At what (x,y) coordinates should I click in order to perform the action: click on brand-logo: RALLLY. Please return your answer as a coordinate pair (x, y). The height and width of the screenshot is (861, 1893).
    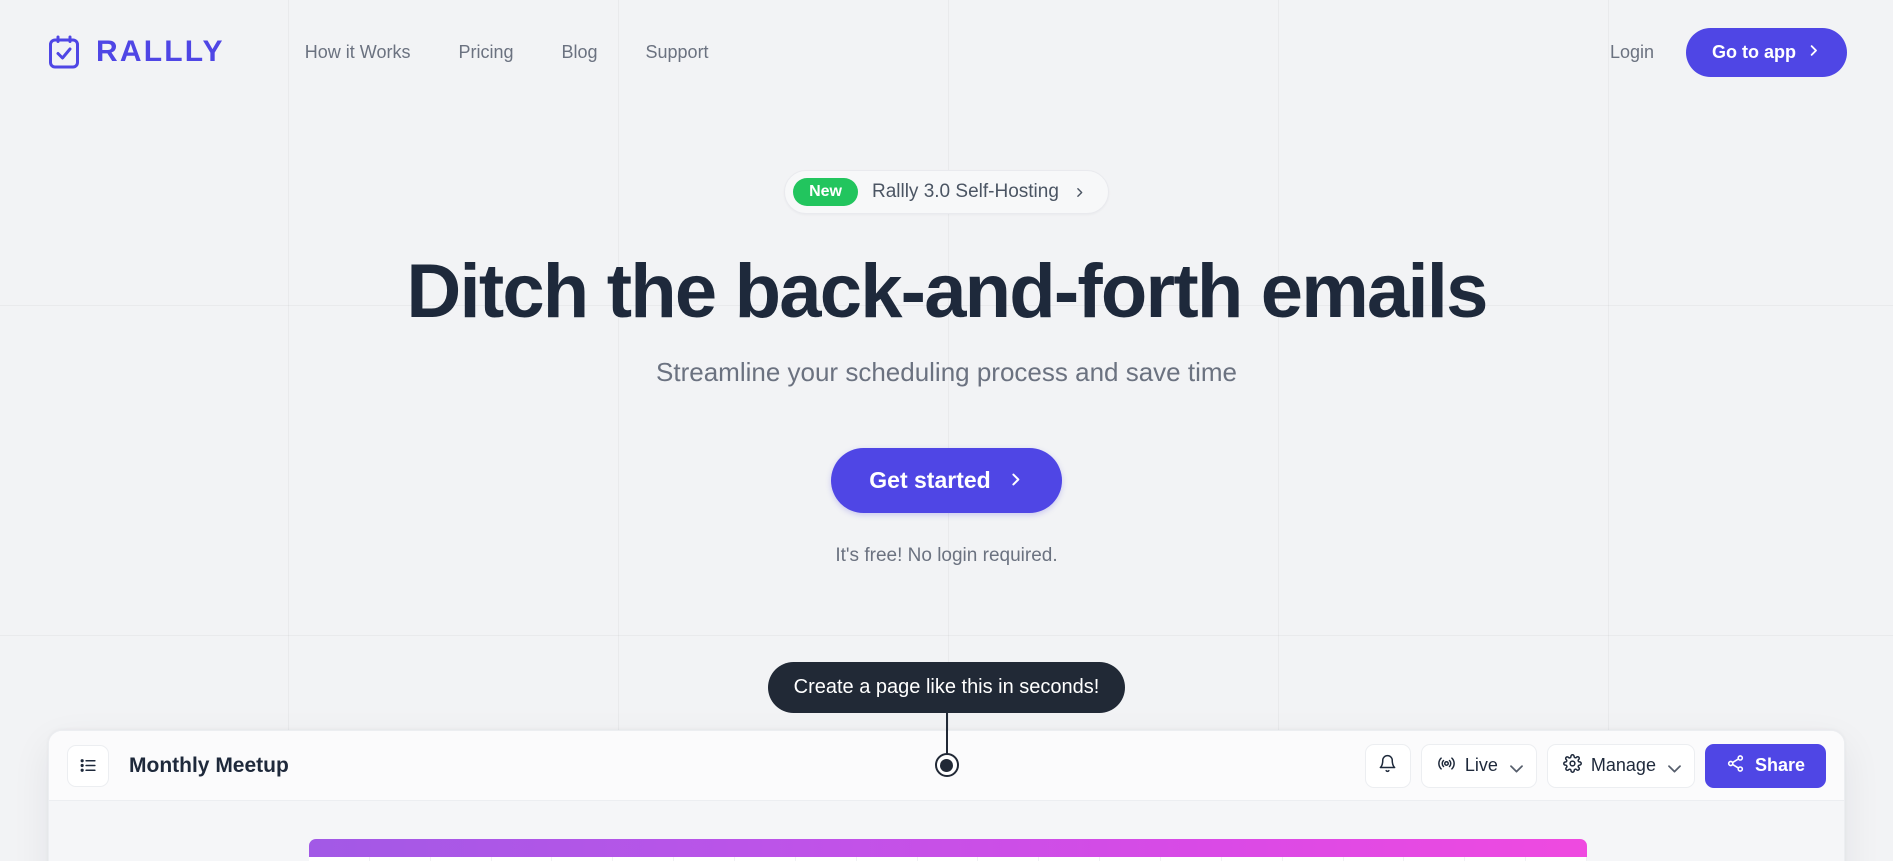
    Looking at the image, I should click on (135, 52).